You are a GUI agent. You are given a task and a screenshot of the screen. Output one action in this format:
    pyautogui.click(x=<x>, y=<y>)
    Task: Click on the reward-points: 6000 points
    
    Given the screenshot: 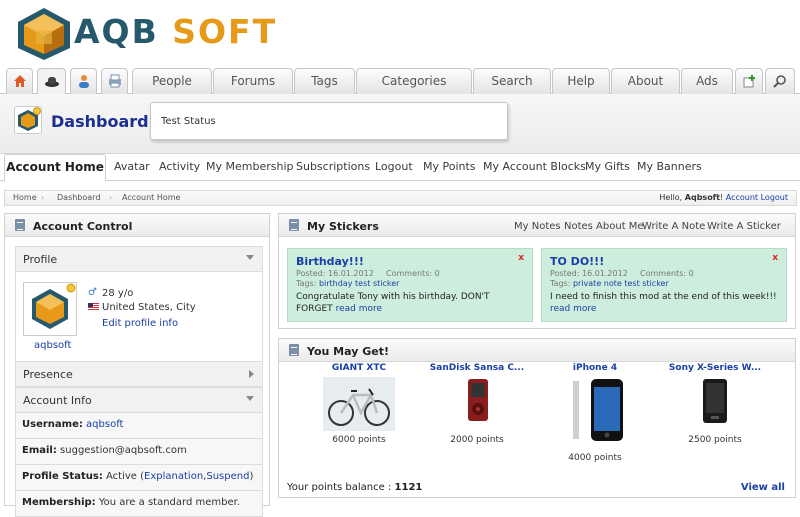 What is the action you would take?
    pyautogui.click(x=359, y=440)
    